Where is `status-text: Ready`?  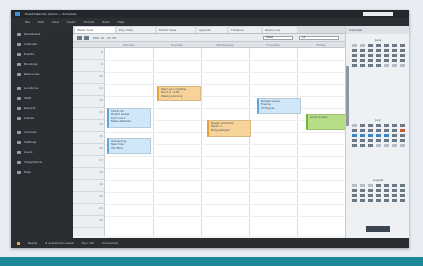 status-text: Ready is located at coordinates (33, 243).